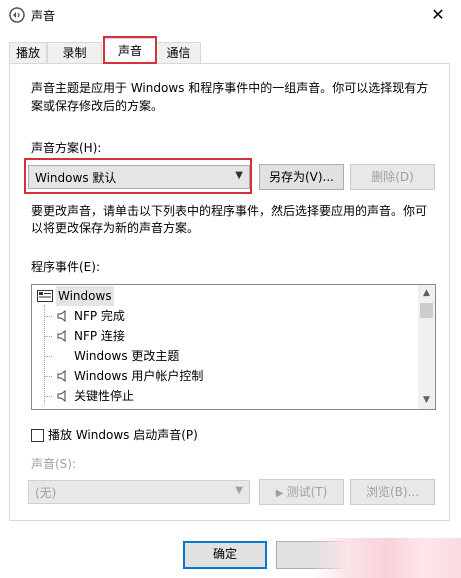 The image size is (461, 578). I want to click on sound-dropdown: (无) ▼, so click(139, 492).